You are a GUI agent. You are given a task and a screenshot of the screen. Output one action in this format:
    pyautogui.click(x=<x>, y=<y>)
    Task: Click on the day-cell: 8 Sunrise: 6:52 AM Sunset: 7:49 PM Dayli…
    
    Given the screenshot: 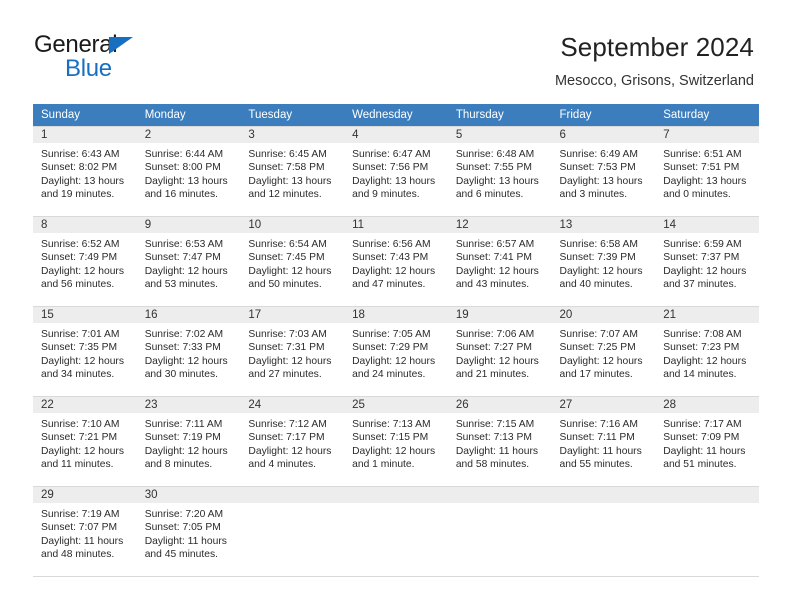 What is the action you would take?
    pyautogui.click(x=85, y=261)
    